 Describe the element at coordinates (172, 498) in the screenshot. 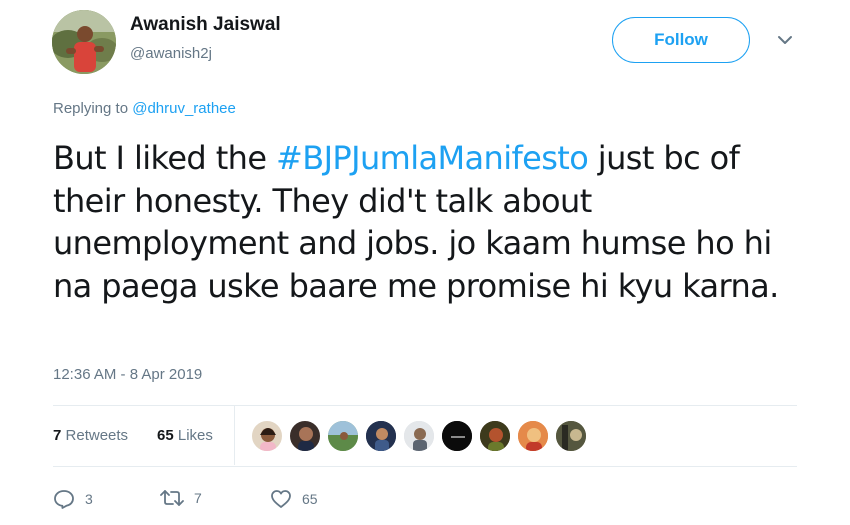

I see `retweet-icon` at that location.